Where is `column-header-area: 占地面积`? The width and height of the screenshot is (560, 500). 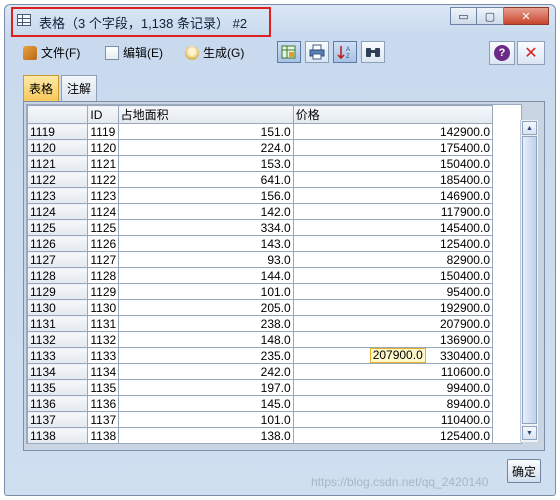
column-header-area: 占地面积 is located at coordinates (205, 114).